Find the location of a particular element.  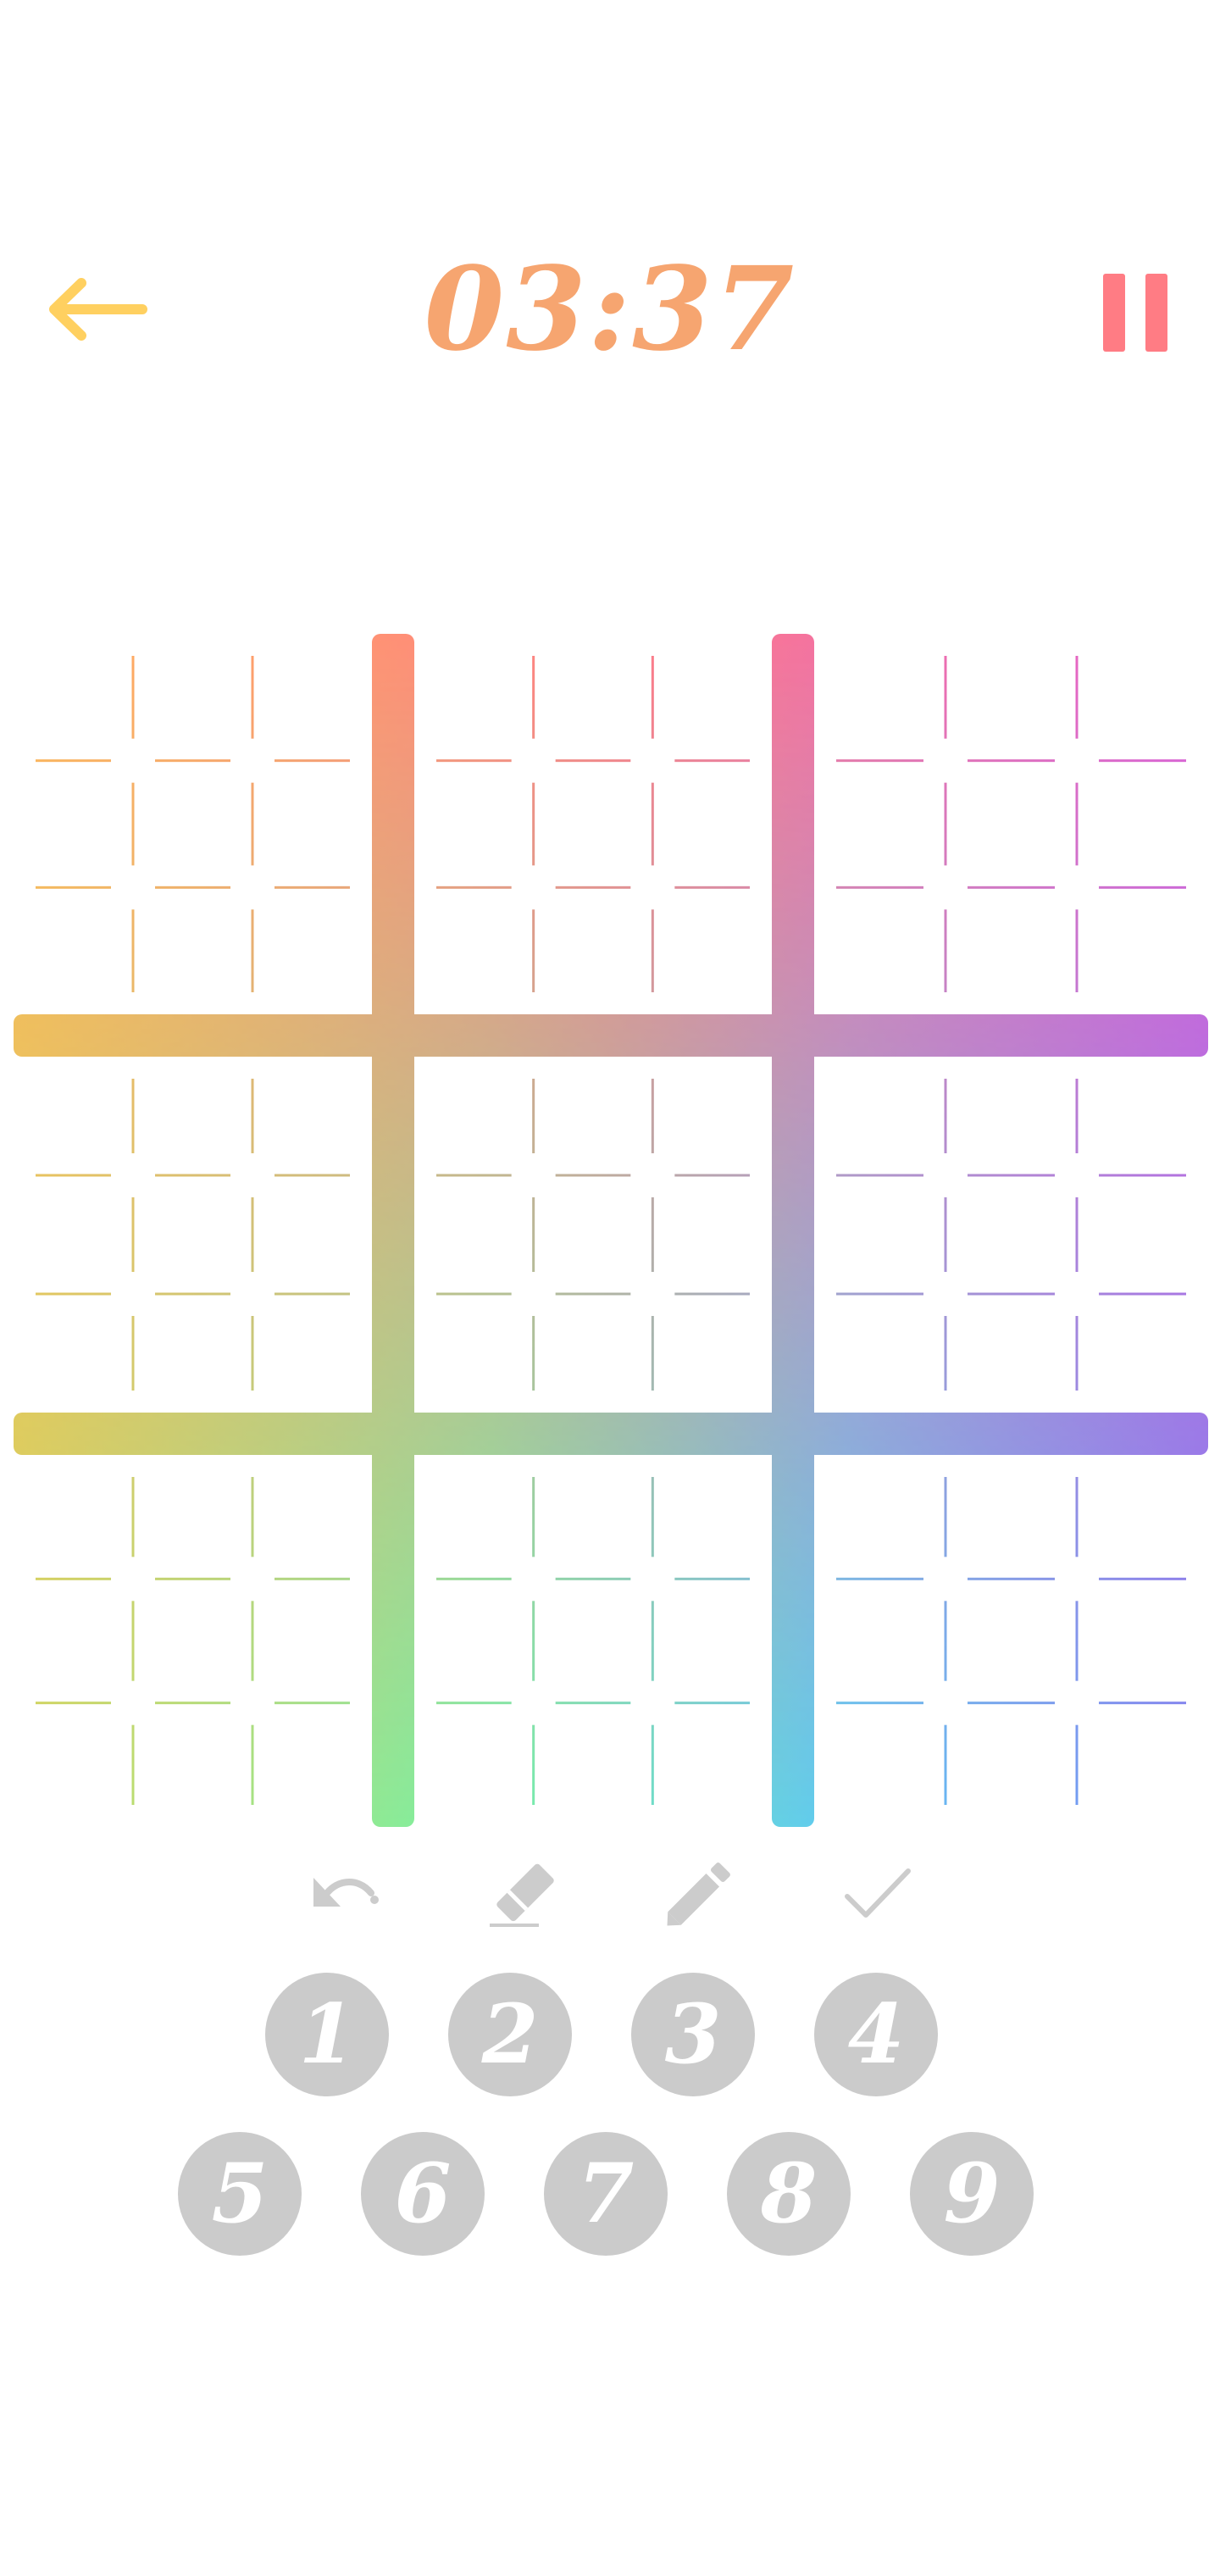

back-button is located at coordinates (97, 309).